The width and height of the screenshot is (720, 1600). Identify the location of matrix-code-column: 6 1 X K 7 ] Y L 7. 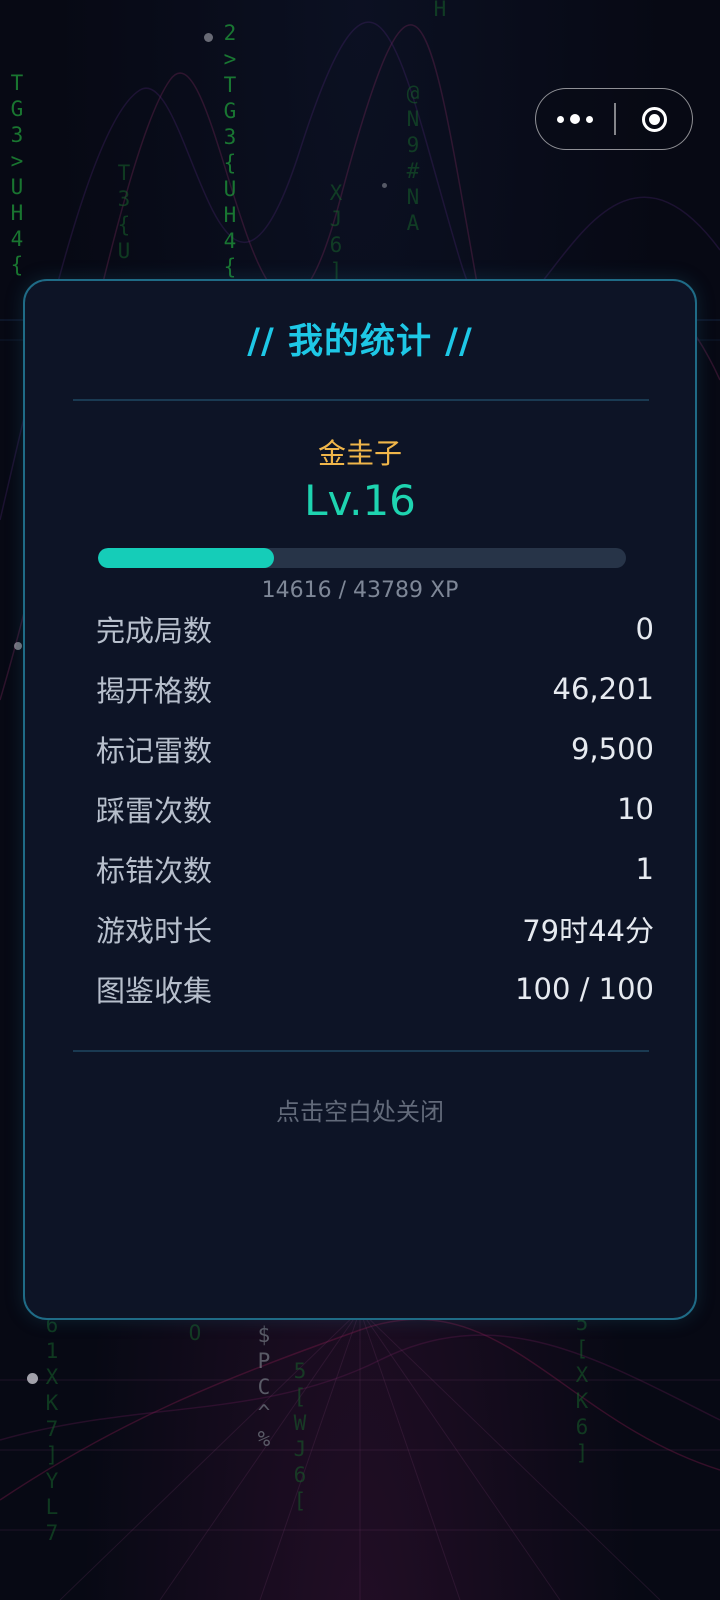
(52, 1429).